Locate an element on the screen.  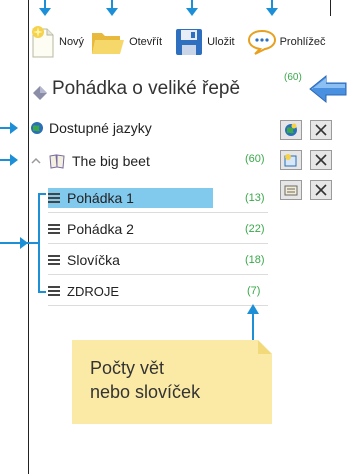
add-book-button is located at coordinates (291, 160).